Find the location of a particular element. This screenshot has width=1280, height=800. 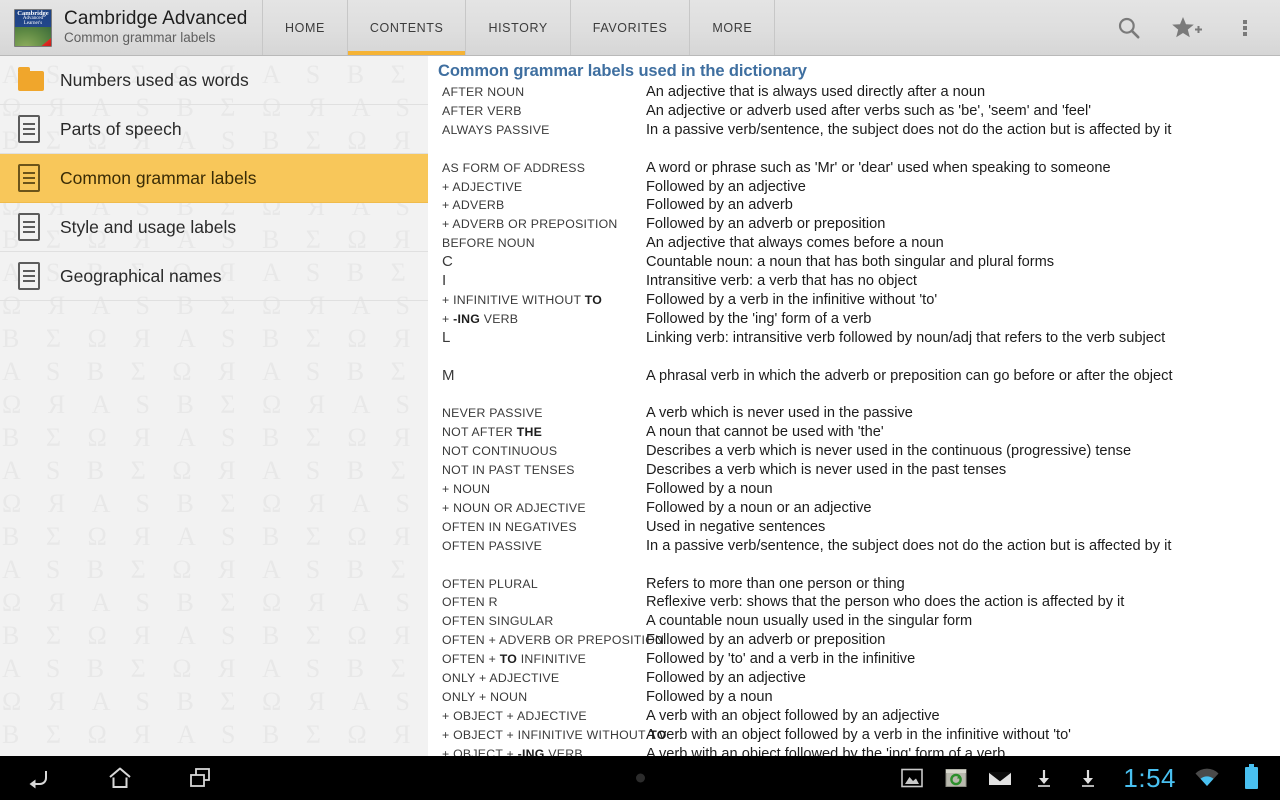

android-system-bar: 1:54 is located at coordinates (640, 778).